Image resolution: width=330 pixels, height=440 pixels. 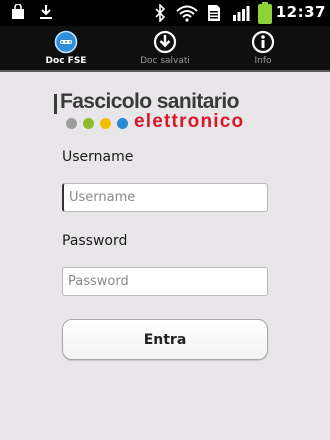 What do you see at coordinates (98, 157) in the screenshot?
I see `username-label: Username` at bounding box center [98, 157].